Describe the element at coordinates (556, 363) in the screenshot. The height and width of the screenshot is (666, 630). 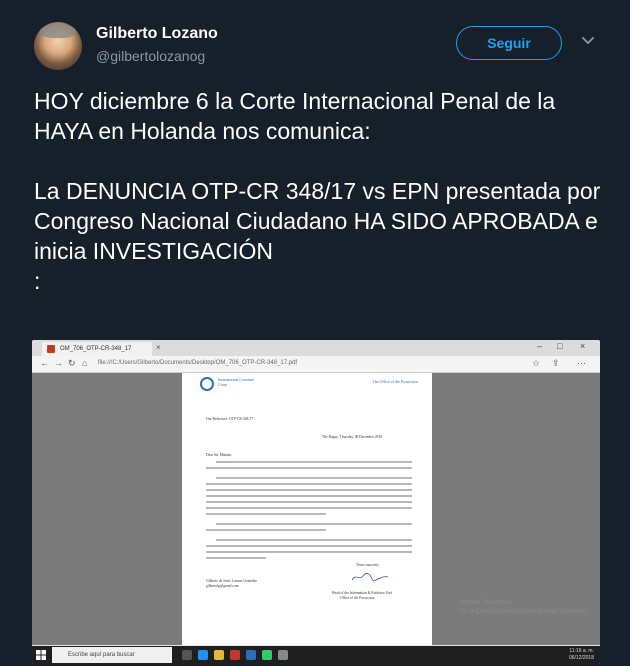
I see `share-icon: ⇪` at that location.